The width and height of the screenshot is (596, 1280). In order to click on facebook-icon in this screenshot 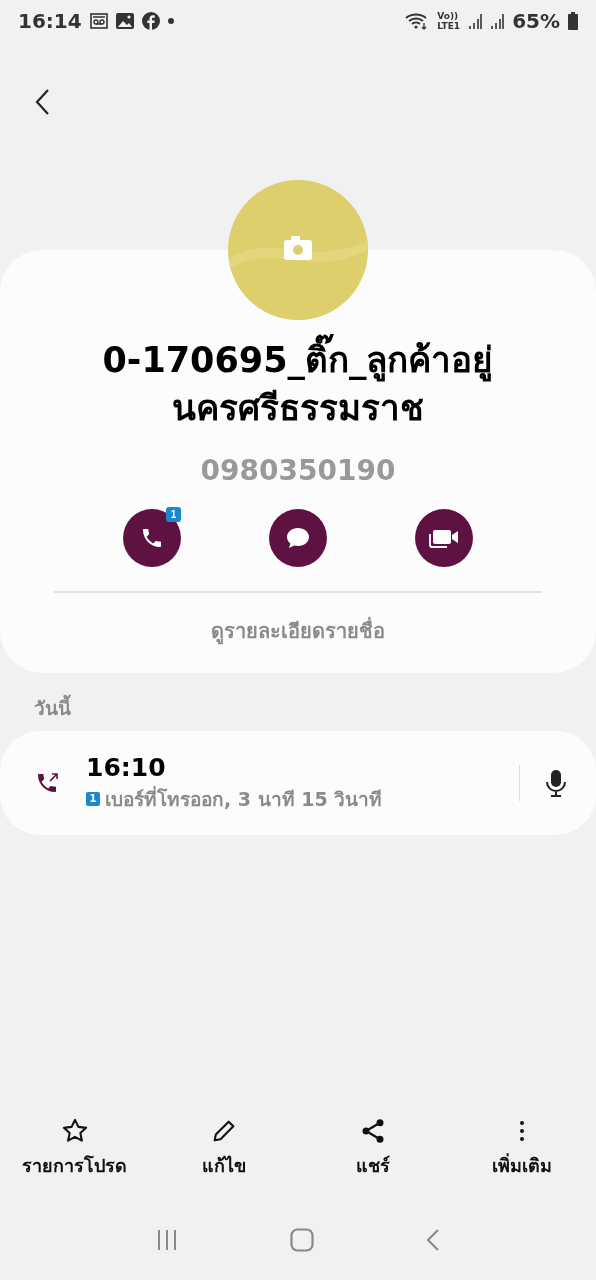, I will do `click(150, 21)`.